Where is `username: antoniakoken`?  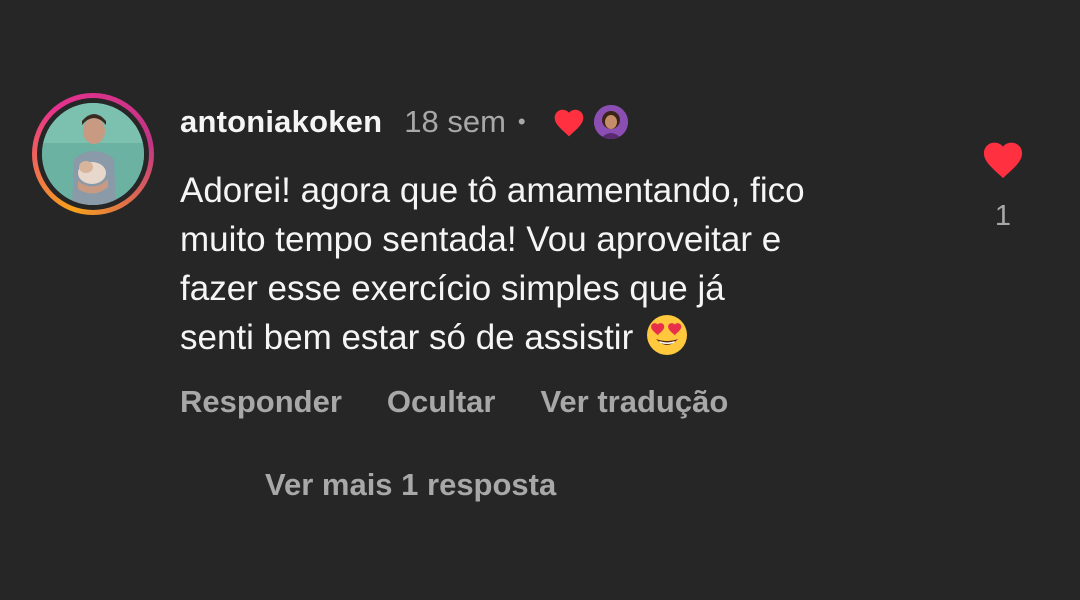 username: antoniakoken is located at coordinates (281, 122).